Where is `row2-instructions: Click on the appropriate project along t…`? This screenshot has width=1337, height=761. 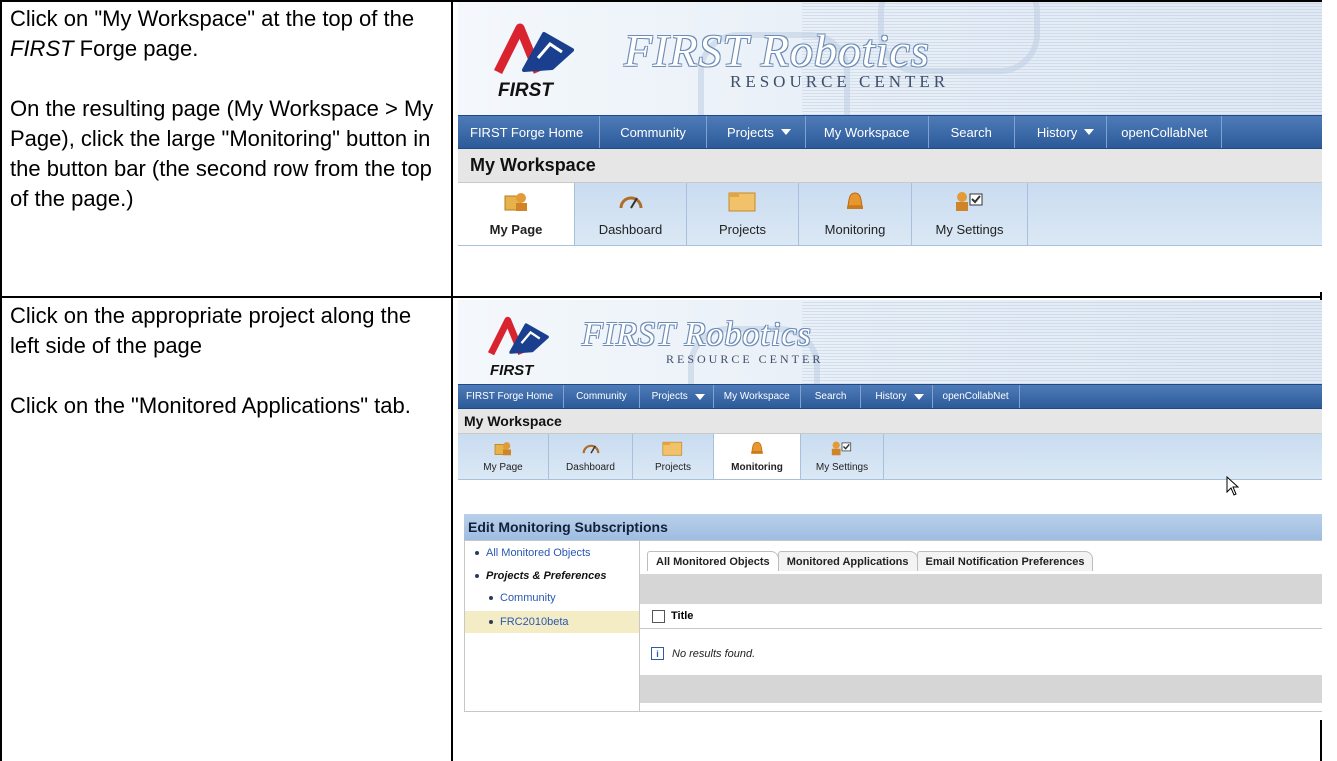 row2-instructions: Click on the appropriate project along t… is located at coordinates (225, 376).